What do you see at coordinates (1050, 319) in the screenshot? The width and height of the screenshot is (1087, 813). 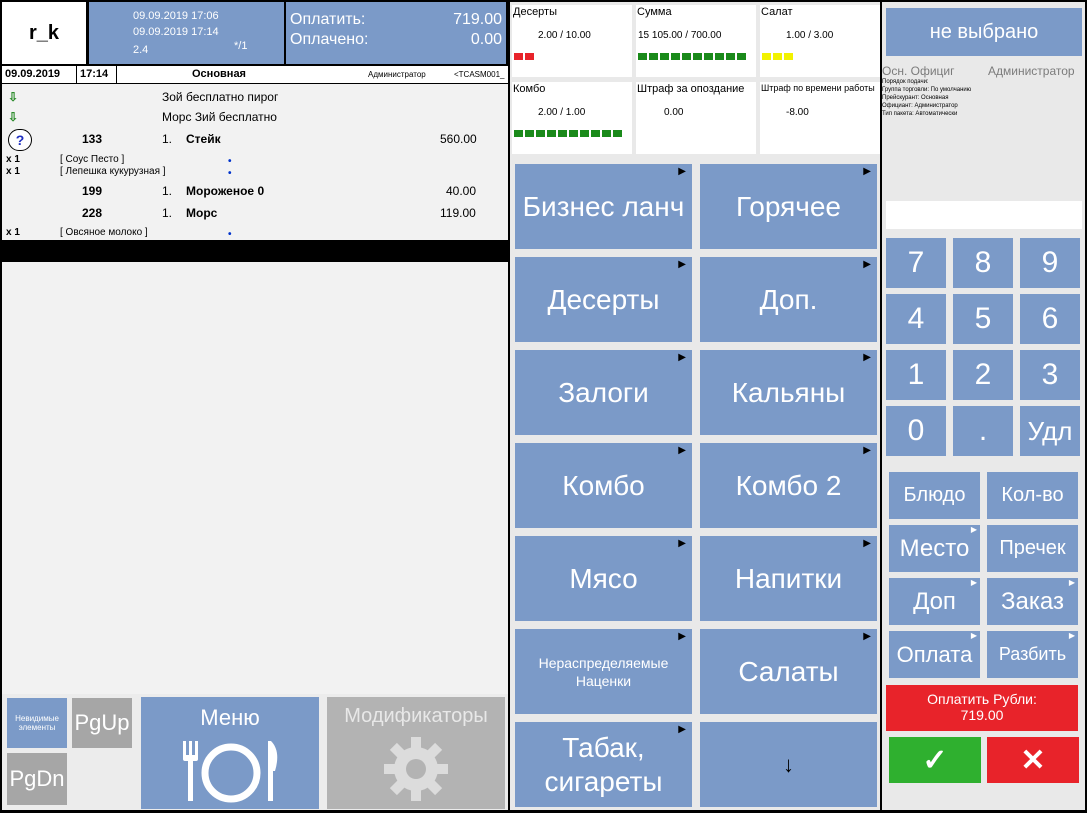 I see `keypad-key: 6` at bounding box center [1050, 319].